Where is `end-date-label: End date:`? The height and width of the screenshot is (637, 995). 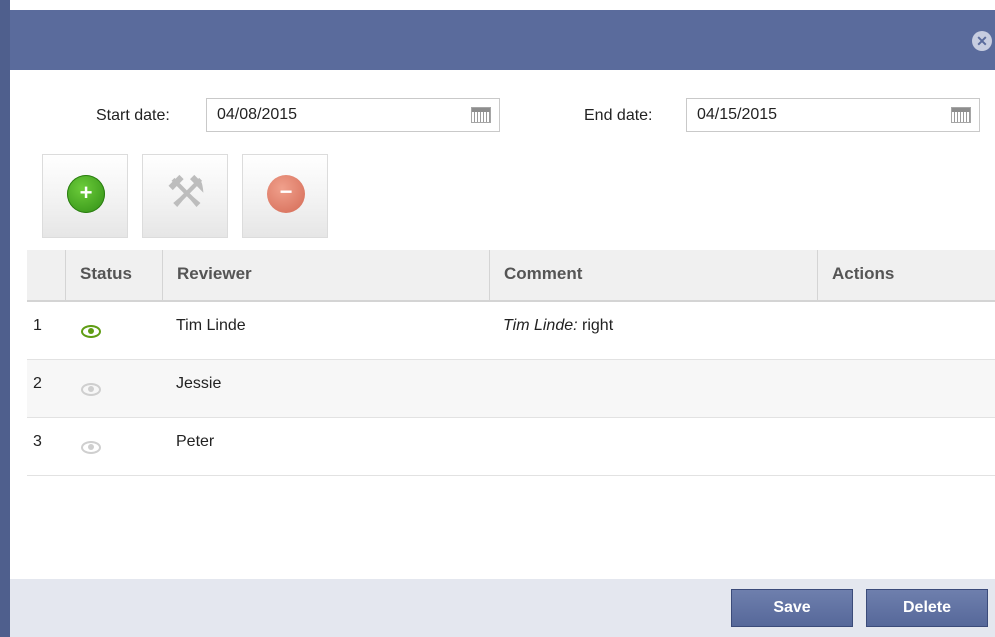
end-date-label: End date: is located at coordinates (618, 115).